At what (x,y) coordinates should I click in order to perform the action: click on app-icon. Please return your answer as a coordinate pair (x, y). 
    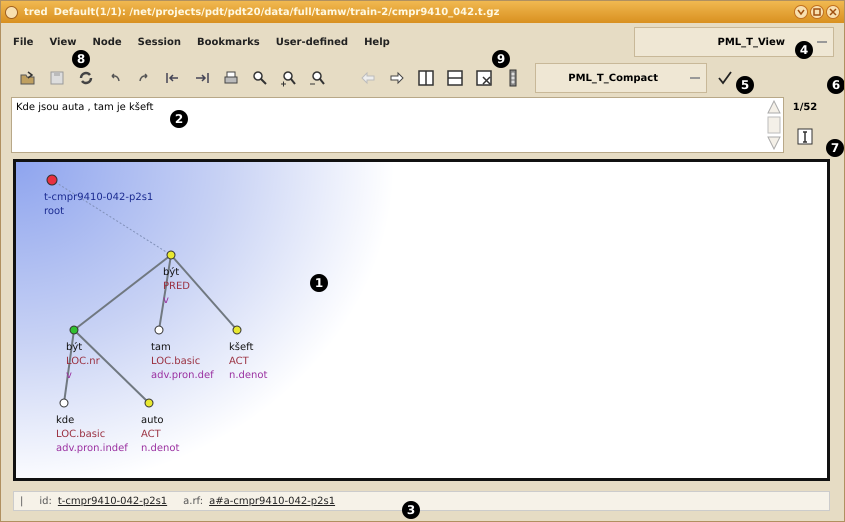
    Looking at the image, I should click on (11, 12).